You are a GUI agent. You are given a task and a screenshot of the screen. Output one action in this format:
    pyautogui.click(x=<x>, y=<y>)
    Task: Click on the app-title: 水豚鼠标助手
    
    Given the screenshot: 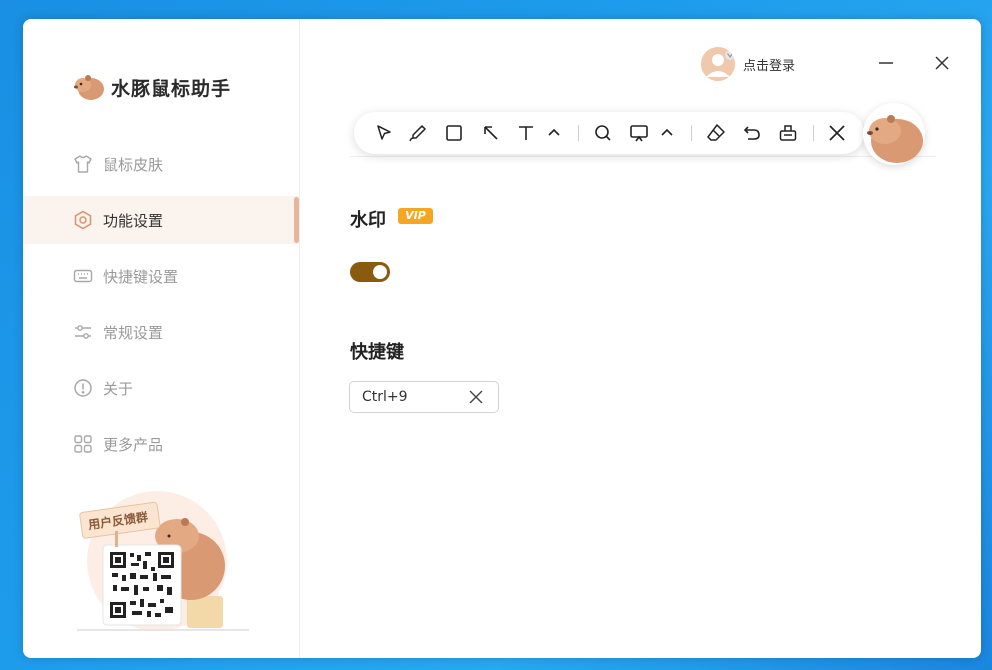 What is the action you would take?
    pyautogui.click(x=171, y=88)
    